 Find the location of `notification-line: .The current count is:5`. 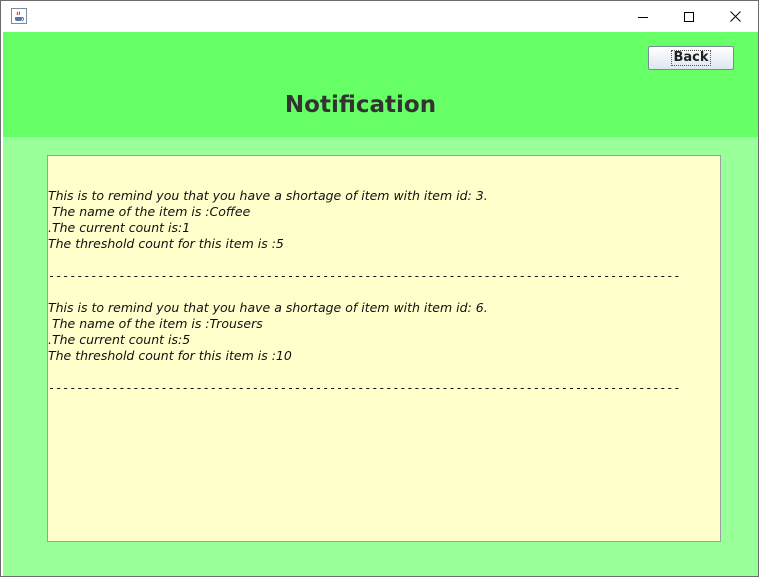

notification-line: .The current count is:5 is located at coordinates (119, 339).